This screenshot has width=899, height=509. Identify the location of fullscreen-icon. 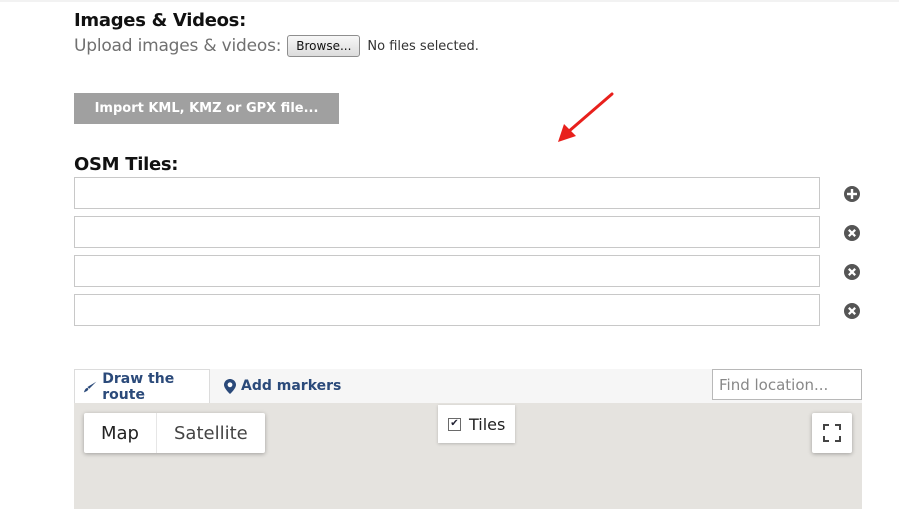
(832, 433).